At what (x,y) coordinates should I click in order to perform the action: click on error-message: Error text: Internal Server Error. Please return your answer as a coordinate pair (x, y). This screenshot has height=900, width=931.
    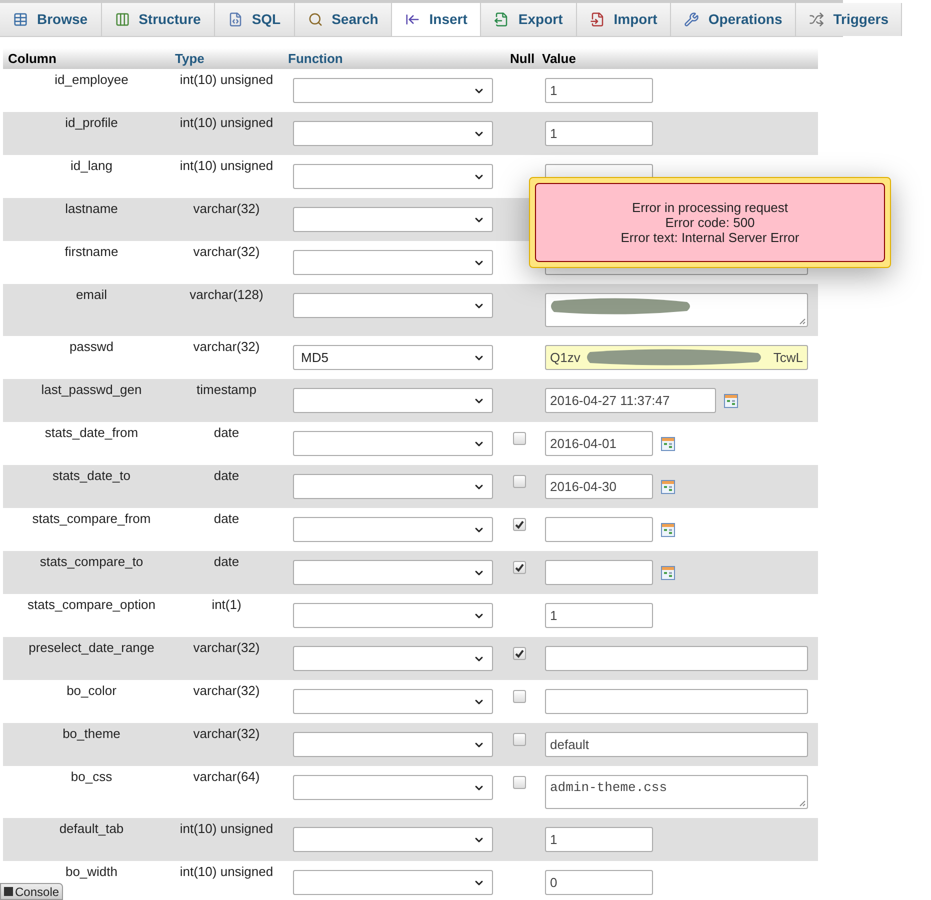
    Looking at the image, I should click on (710, 237).